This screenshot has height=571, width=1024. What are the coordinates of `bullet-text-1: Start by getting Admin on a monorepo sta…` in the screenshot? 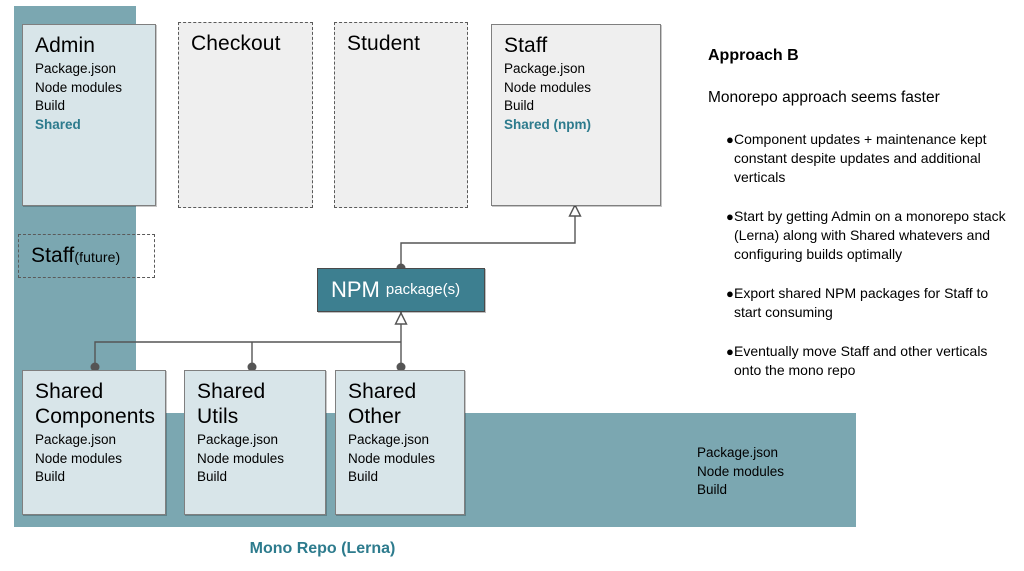 It's located at (870, 235).